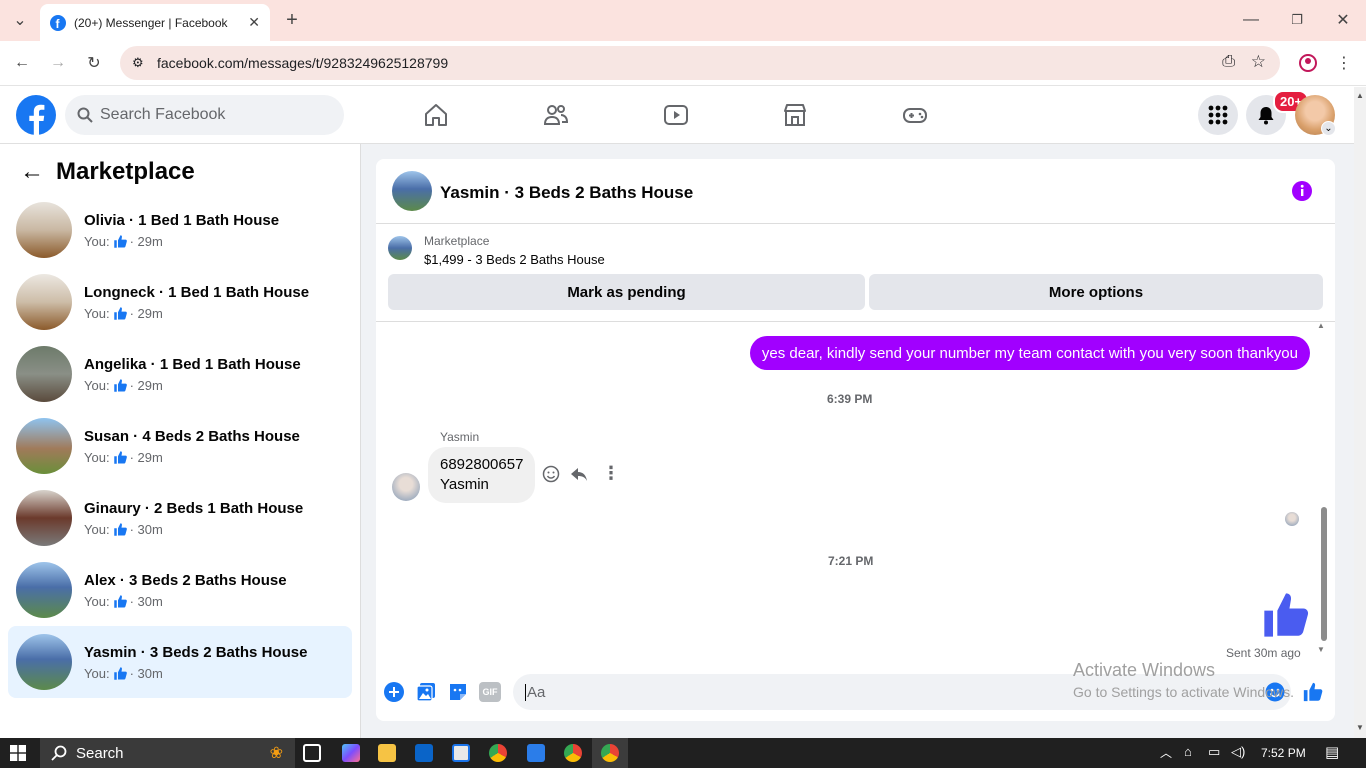 This screenshot has height=768, width=1366. Describe the element at coordinates (1332, 752) in the screenshot. I see `notification-center-icon: ▤` at that location.